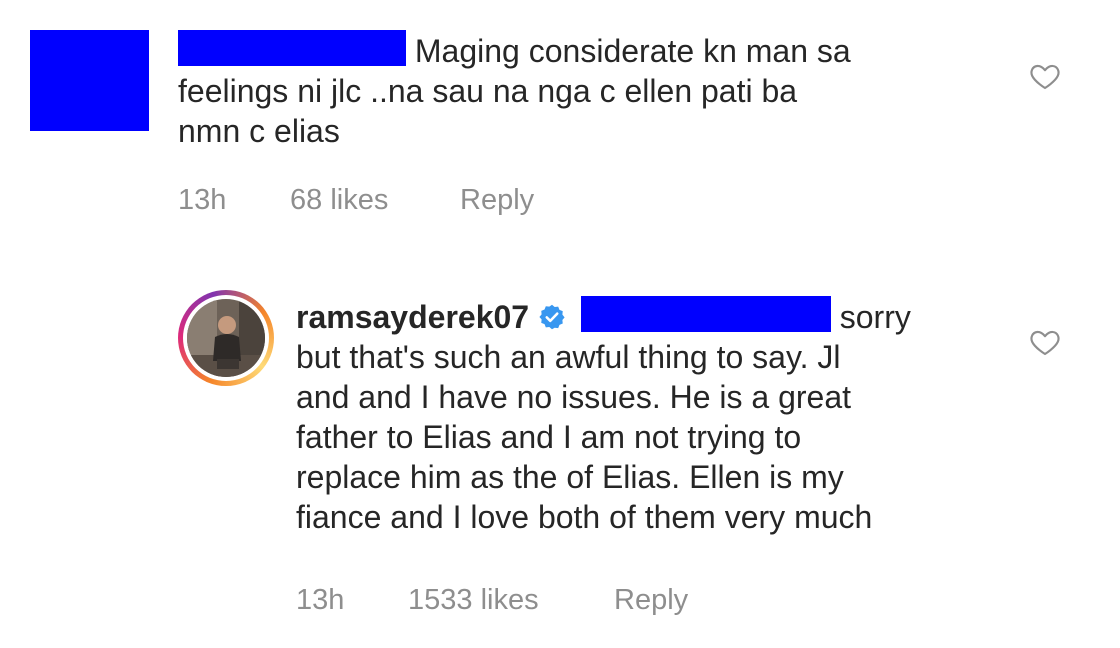 The width and height of the screenshot is (1120, 648). Describe the element at coordinates (375, 200) in the screenshot. I see `comment-likes: 68 likes` at that location.